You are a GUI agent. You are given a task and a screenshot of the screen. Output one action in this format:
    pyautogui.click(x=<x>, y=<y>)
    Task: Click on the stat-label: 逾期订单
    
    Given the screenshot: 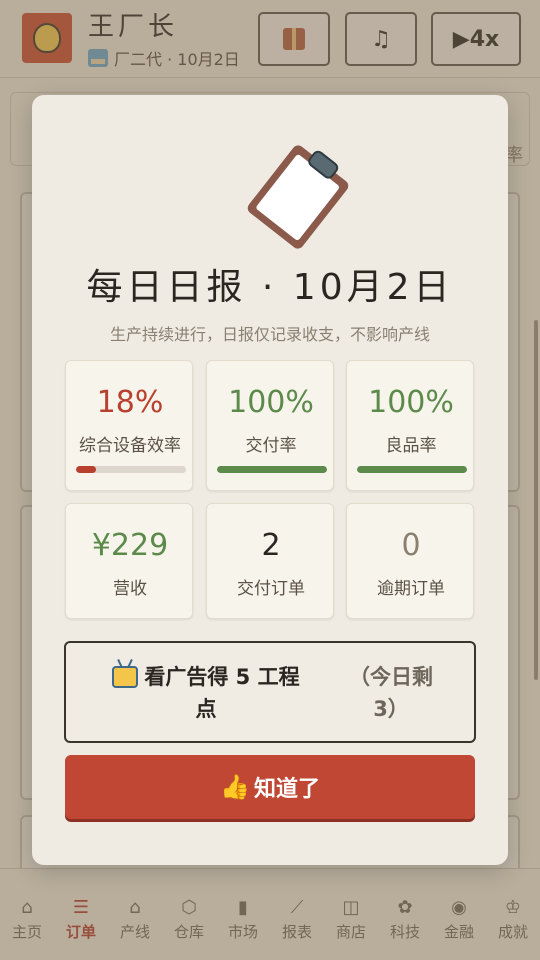 What is the action you would take?
    pyautogui.click(x=411, y=589)
    